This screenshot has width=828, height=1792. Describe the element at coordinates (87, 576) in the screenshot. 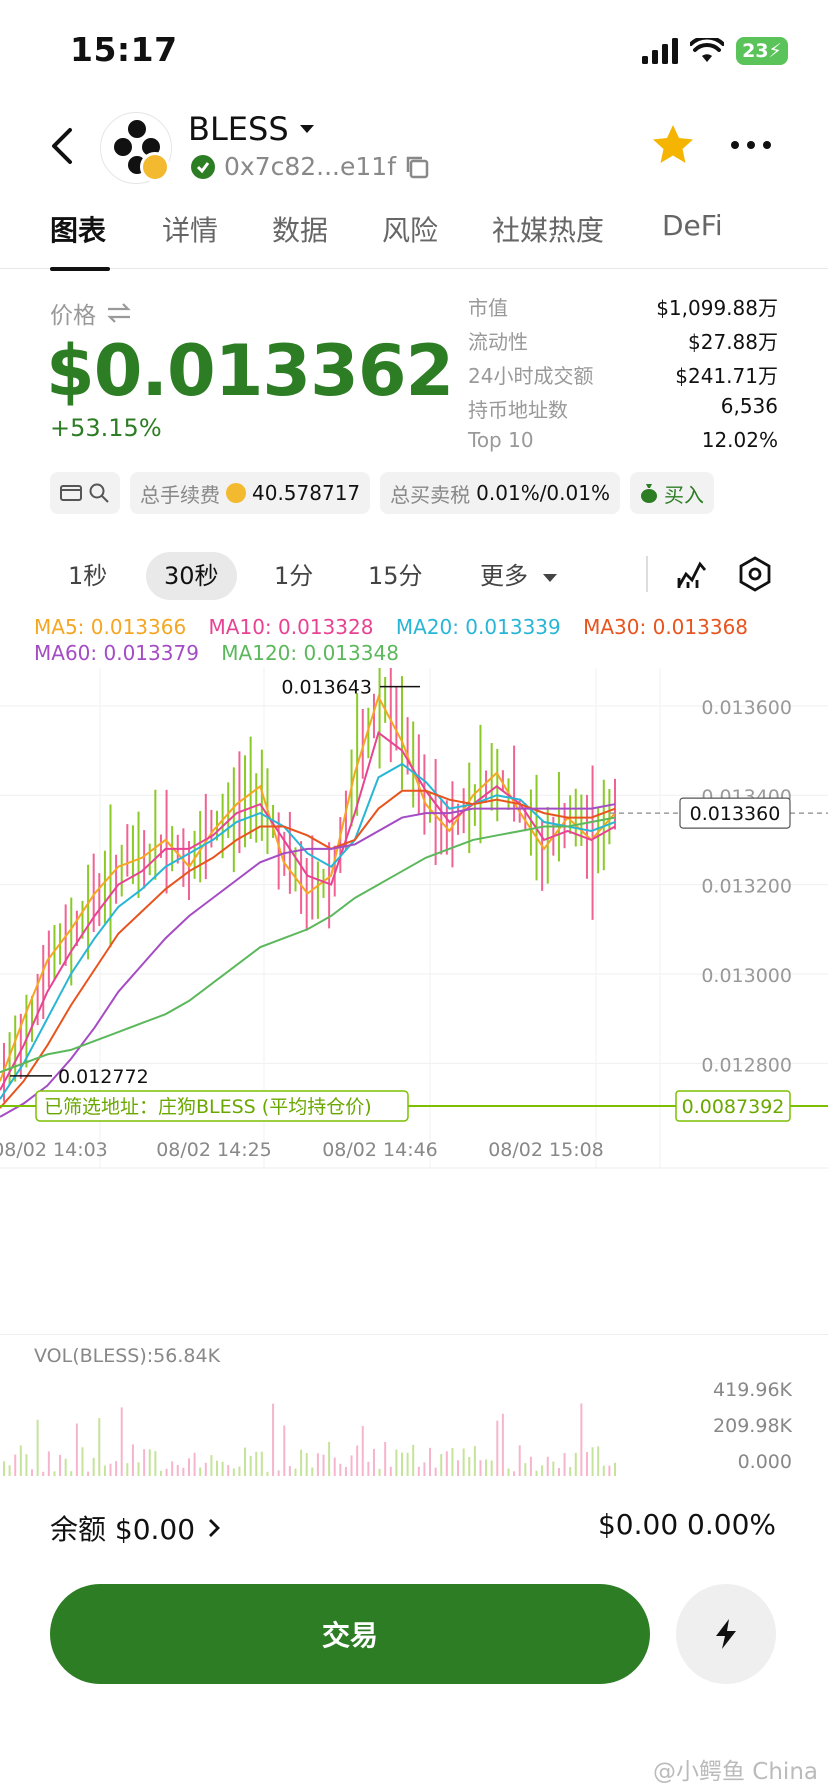

I see `tf-1s: 1秒` at that location.